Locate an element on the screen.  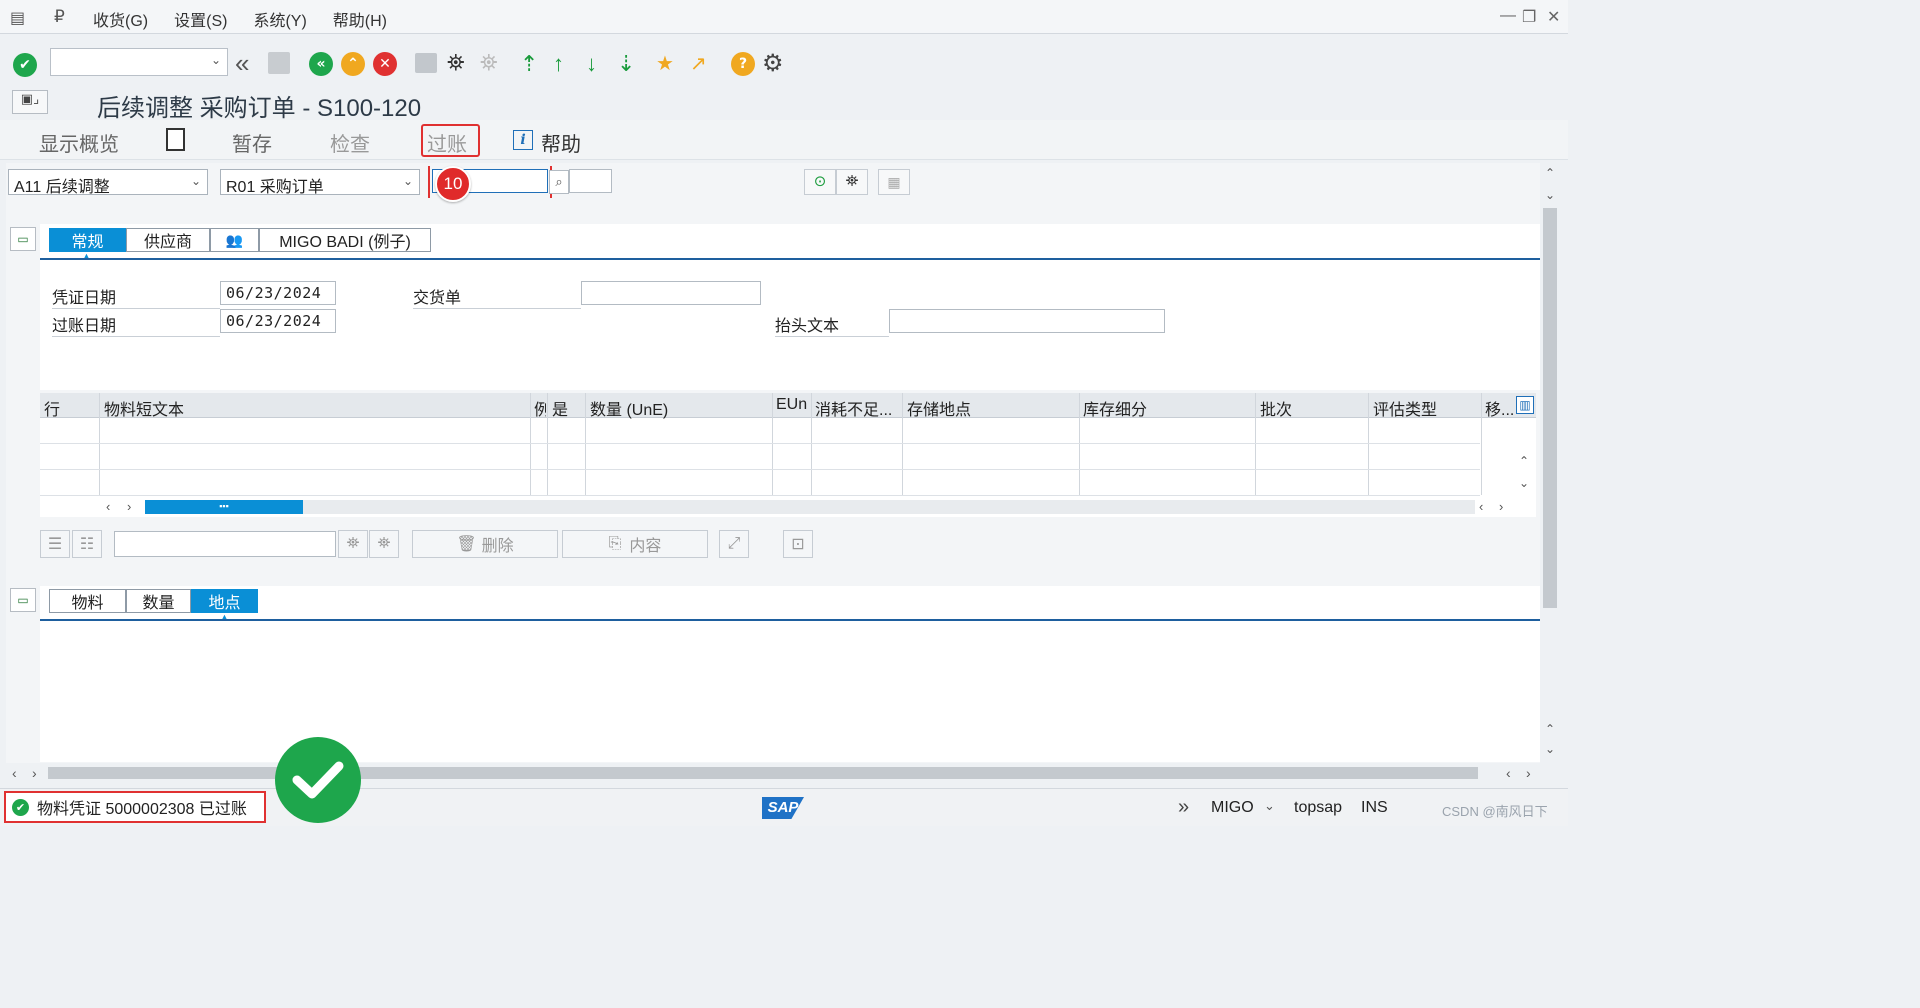
item-search-input is located at coordinates (225, 544).